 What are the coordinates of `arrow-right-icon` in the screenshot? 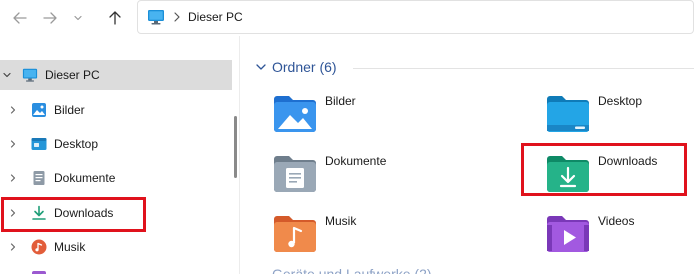 It's located at (50, 18).